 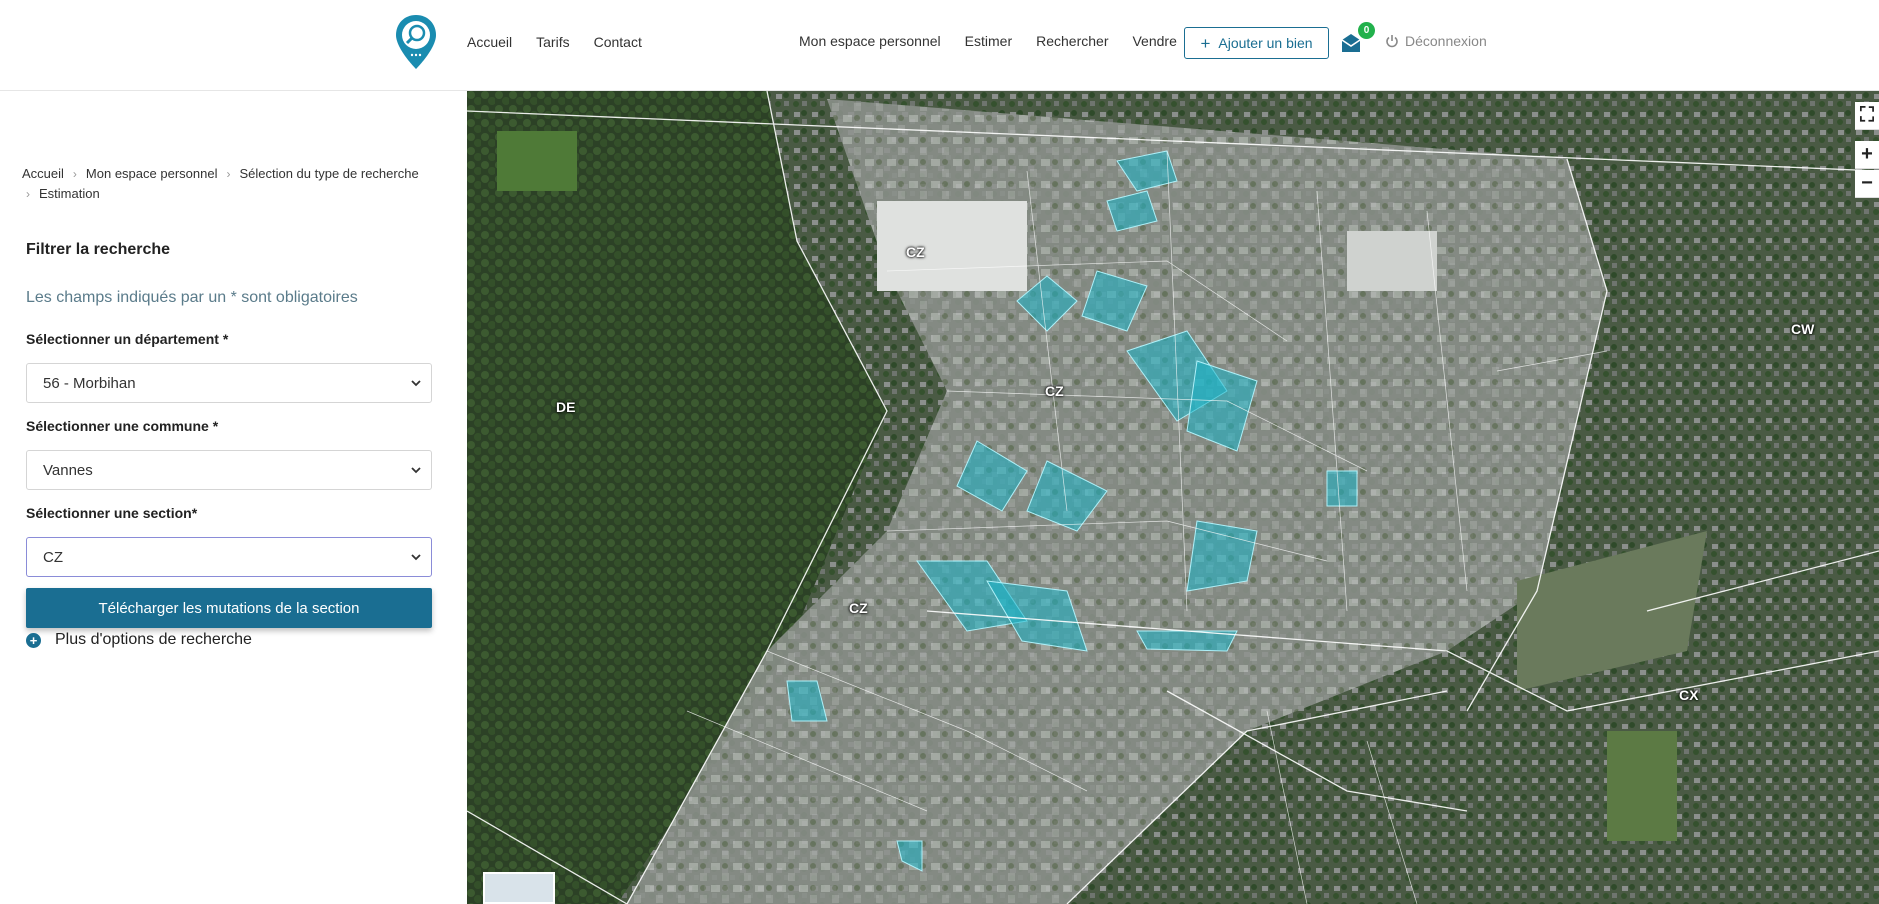 I want to click on nav-mon-espace: Mon espace personnel, so click(x=870, y=41).